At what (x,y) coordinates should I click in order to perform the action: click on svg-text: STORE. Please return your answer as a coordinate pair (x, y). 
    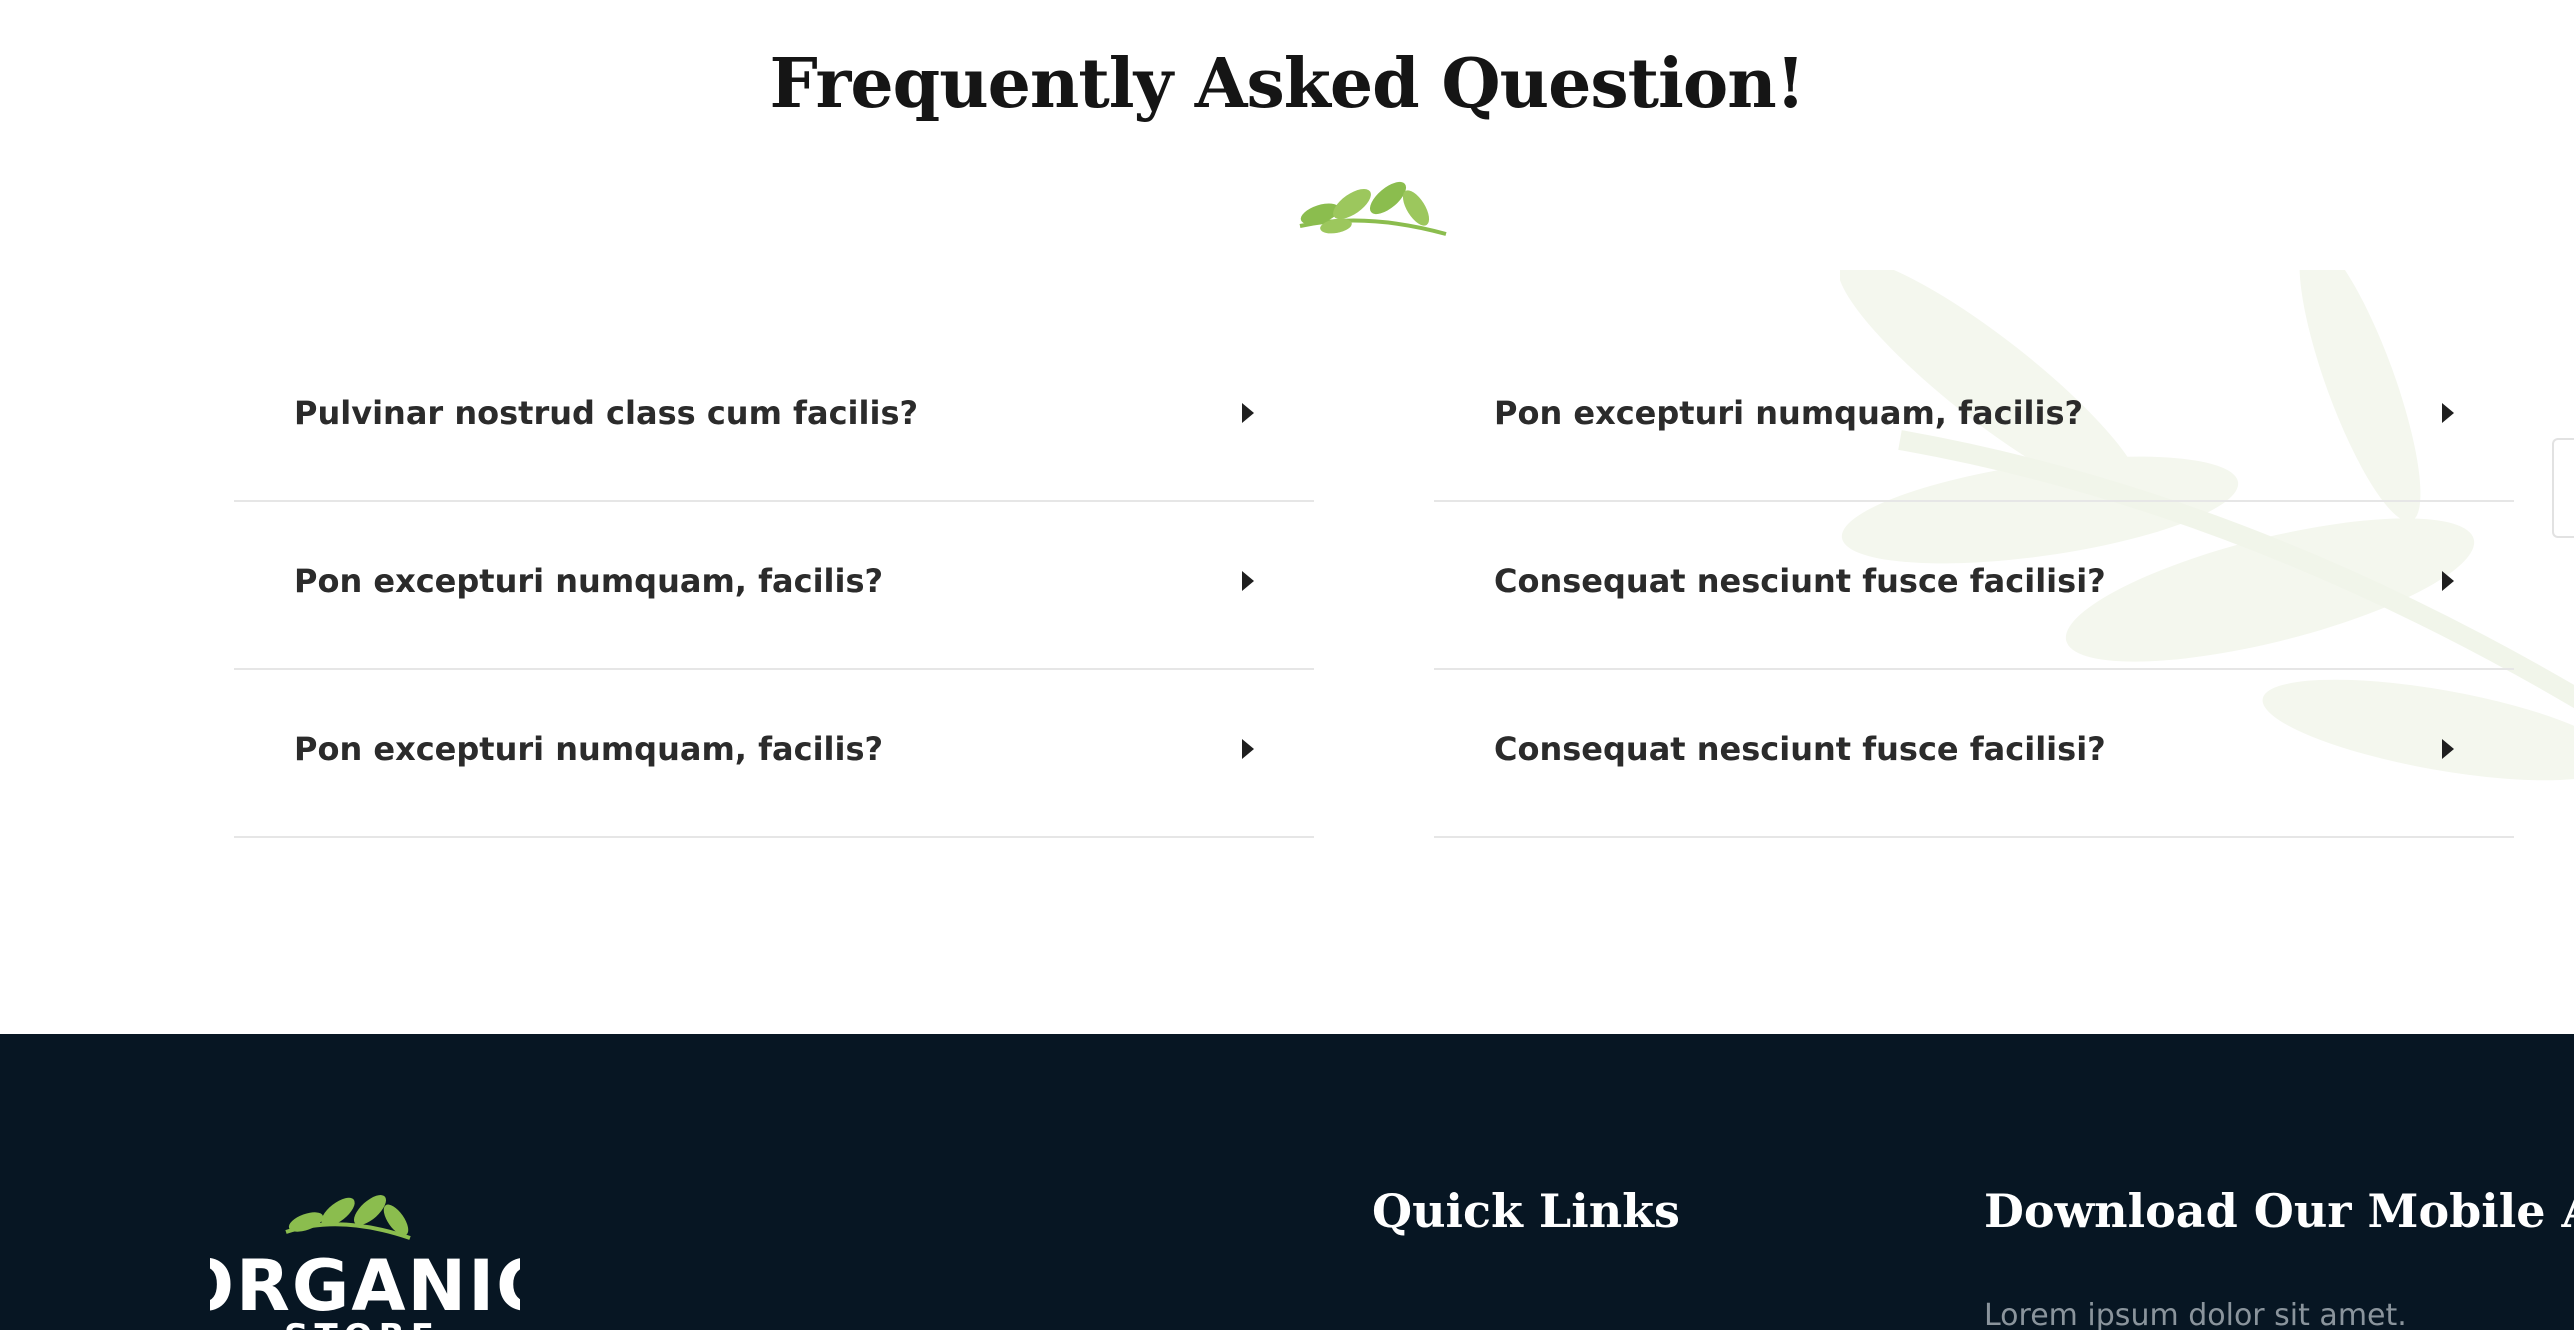
    Looking at the image, I should click on (362, 1323).